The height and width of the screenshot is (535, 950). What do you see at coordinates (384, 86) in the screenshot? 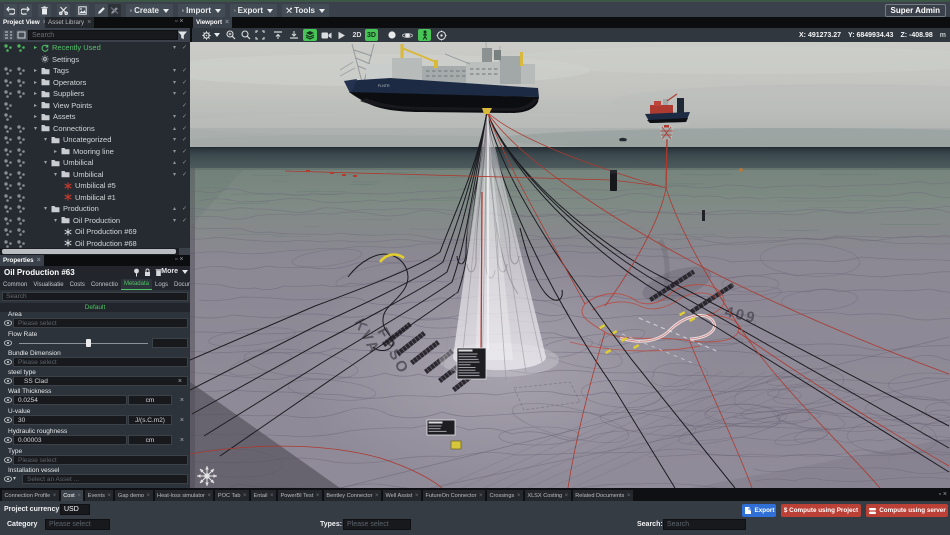
I see `svg-text: FLNTR` at bounding box center [384, 86].